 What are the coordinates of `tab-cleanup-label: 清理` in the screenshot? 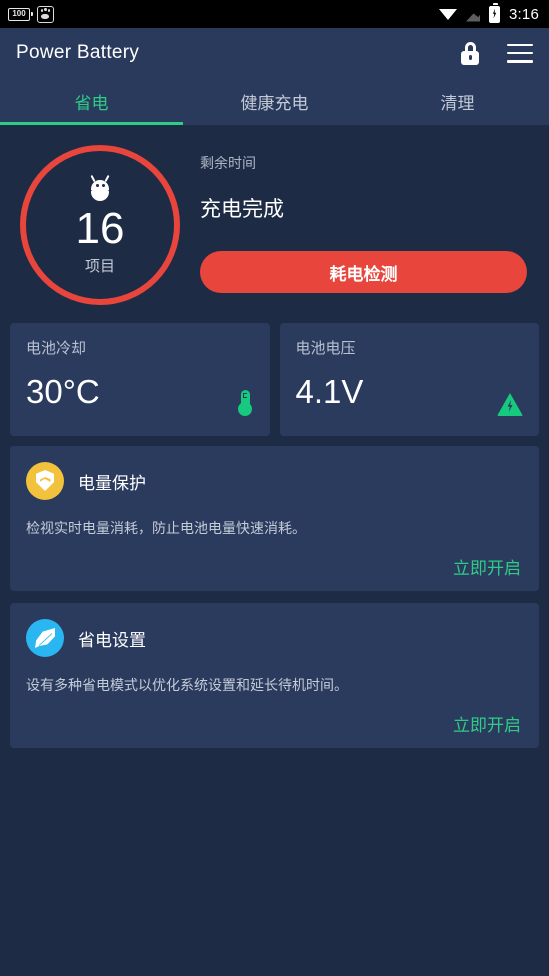 It's located at (457, 103).